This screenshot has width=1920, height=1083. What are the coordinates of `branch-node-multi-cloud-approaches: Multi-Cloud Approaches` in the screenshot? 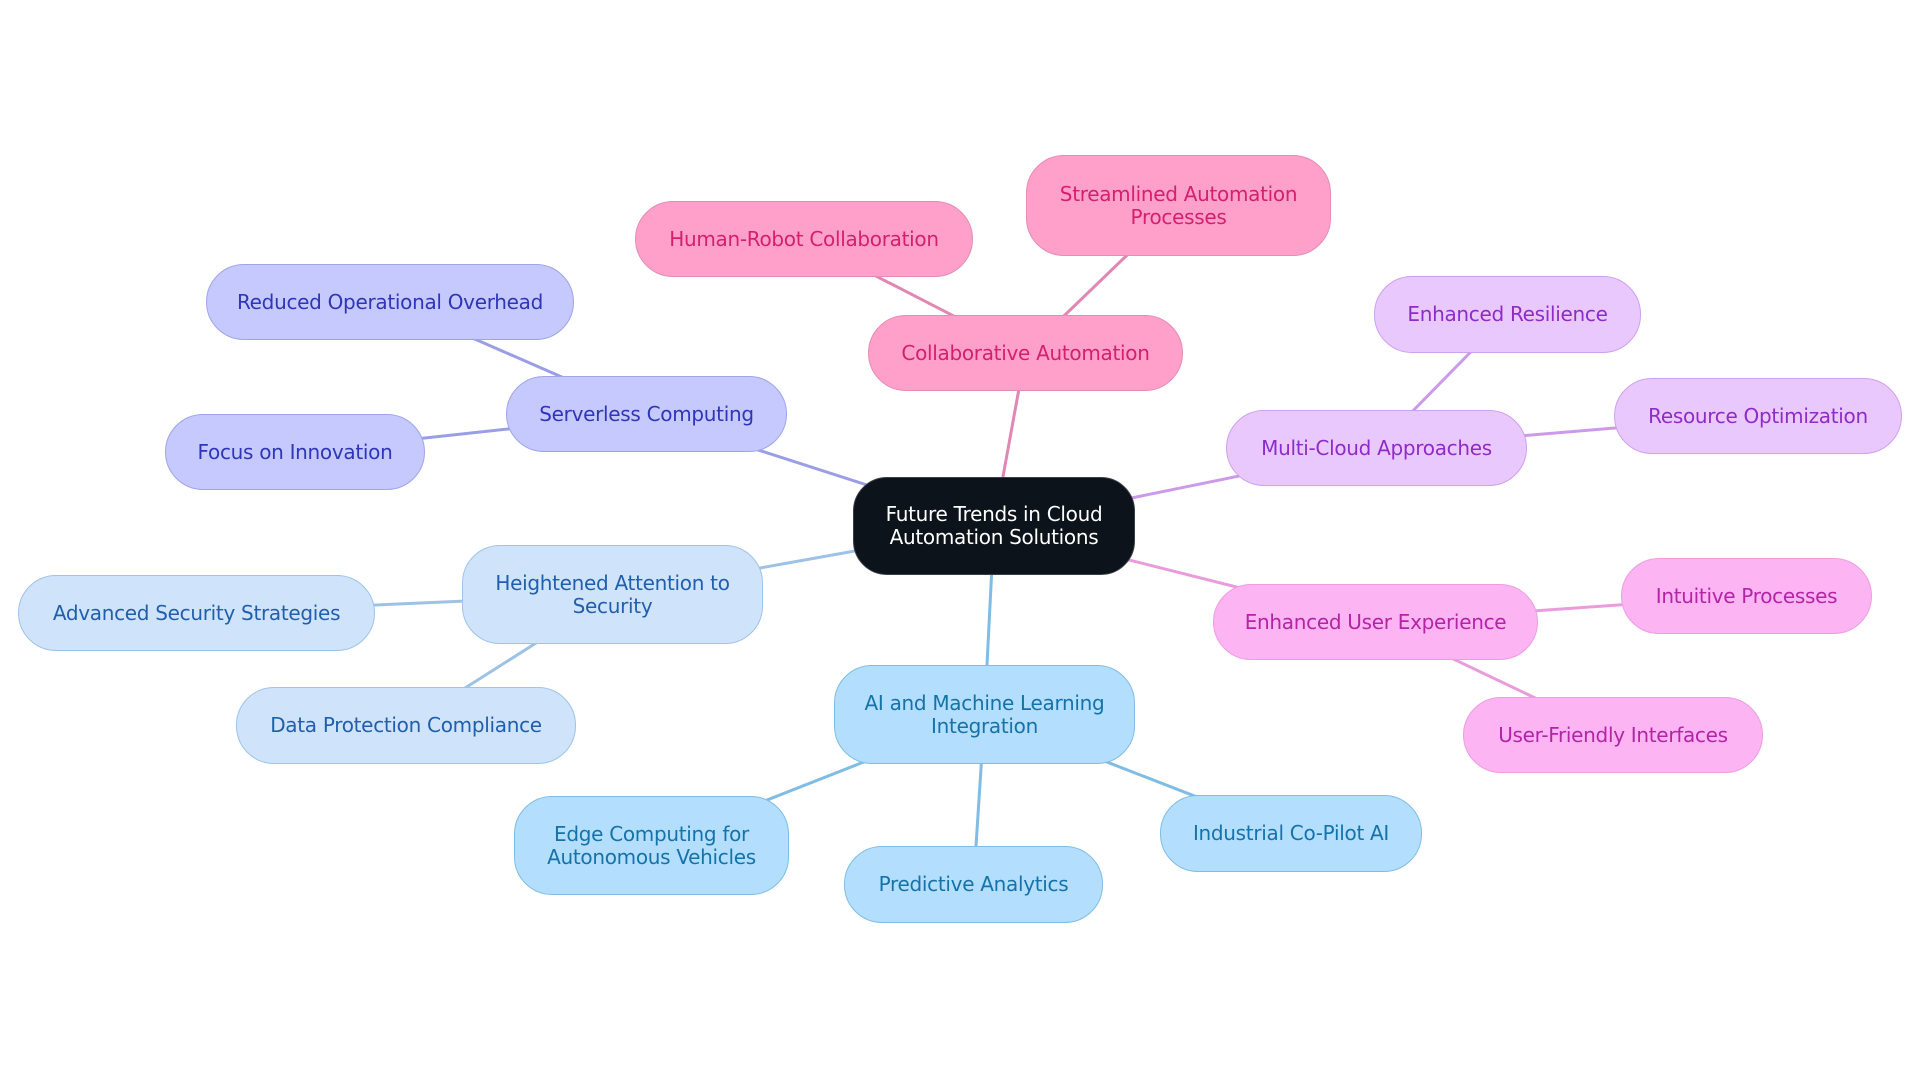 It's located at (1376, 448).